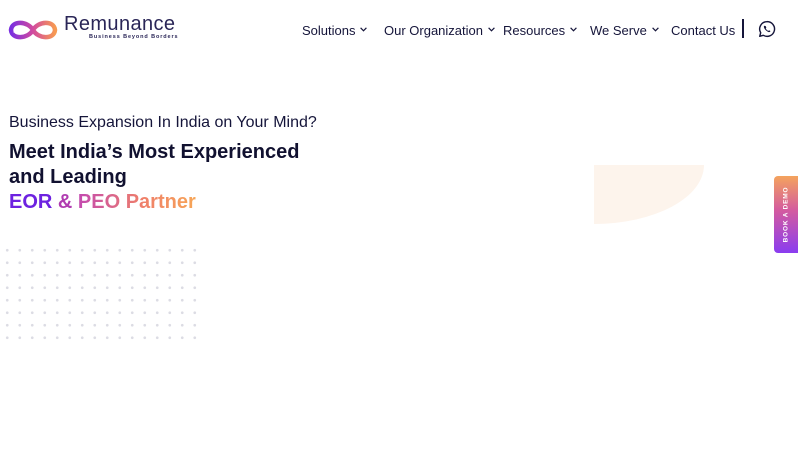  I want to click on infinity-logo-icon, so click(33, 30).